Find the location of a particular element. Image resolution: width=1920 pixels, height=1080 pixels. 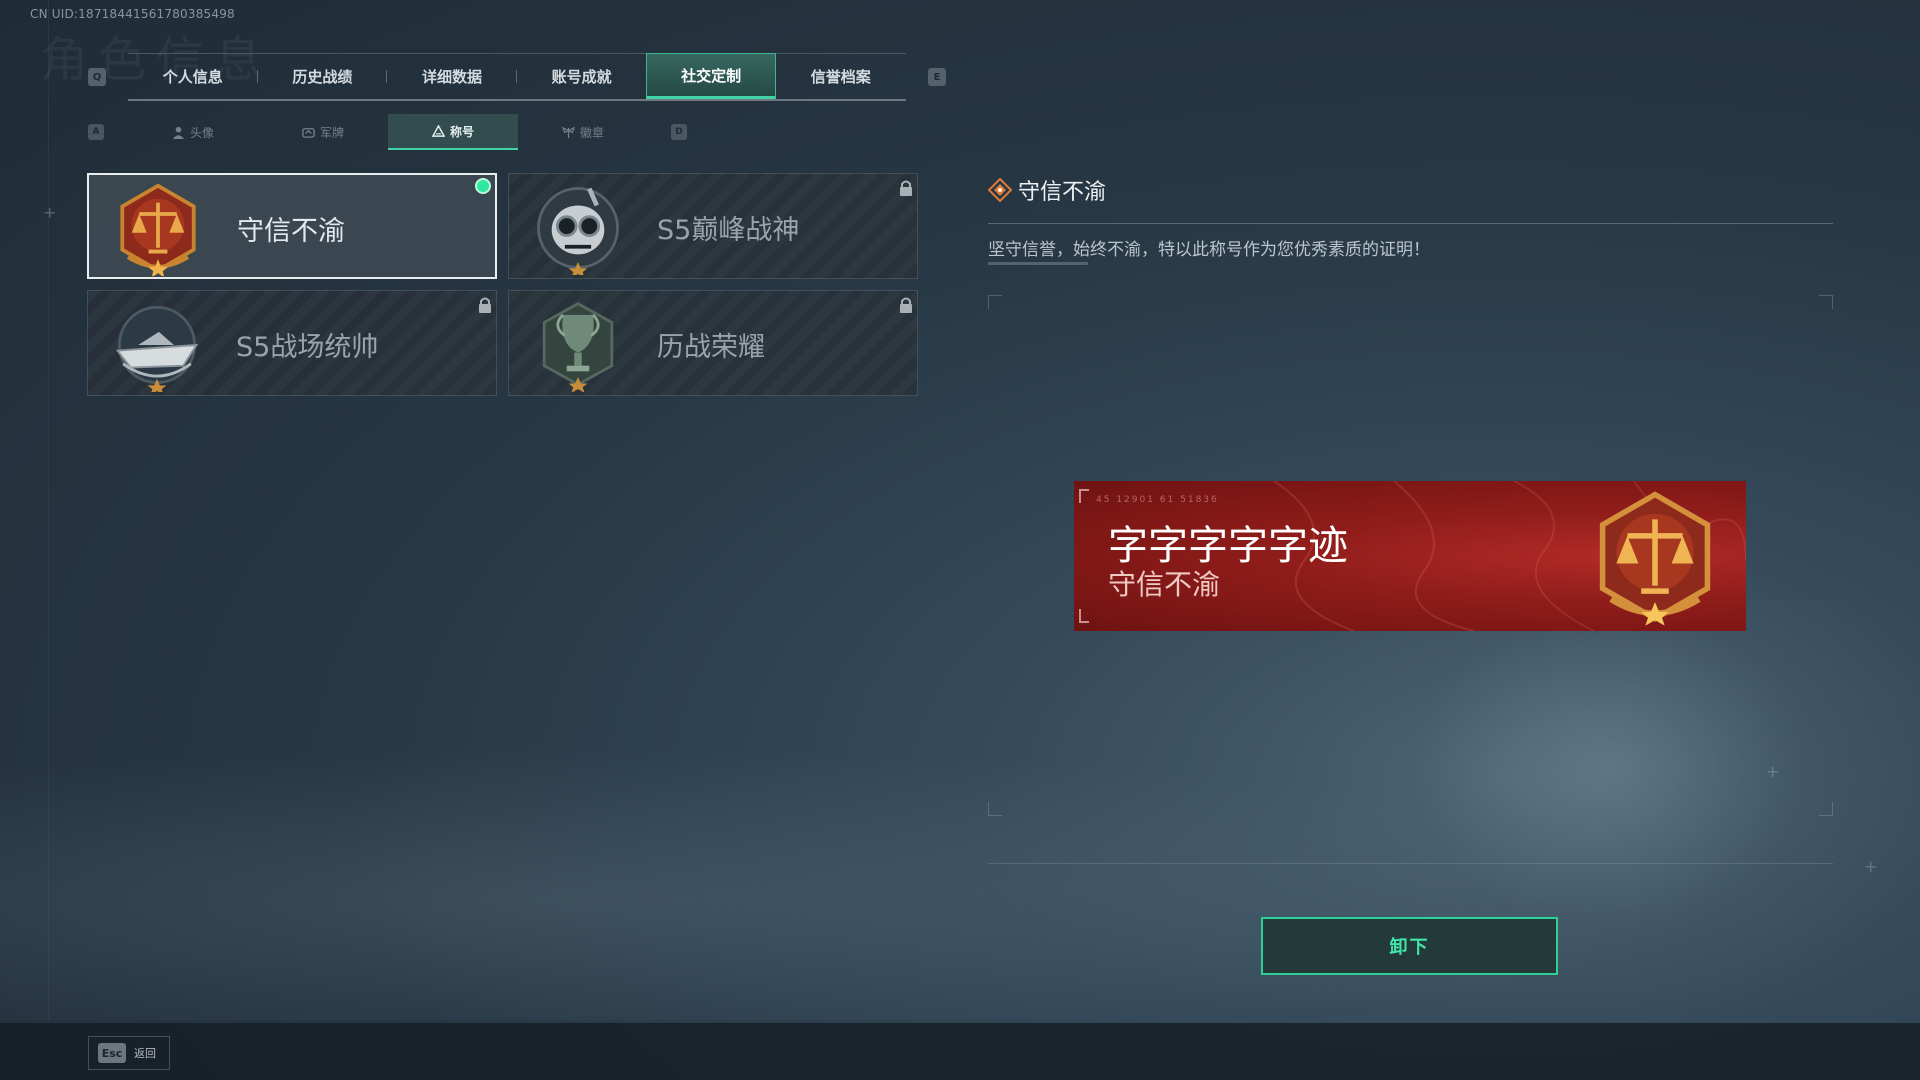

tab-match-history: 历史战绩 is located at coordinates (323, 76).